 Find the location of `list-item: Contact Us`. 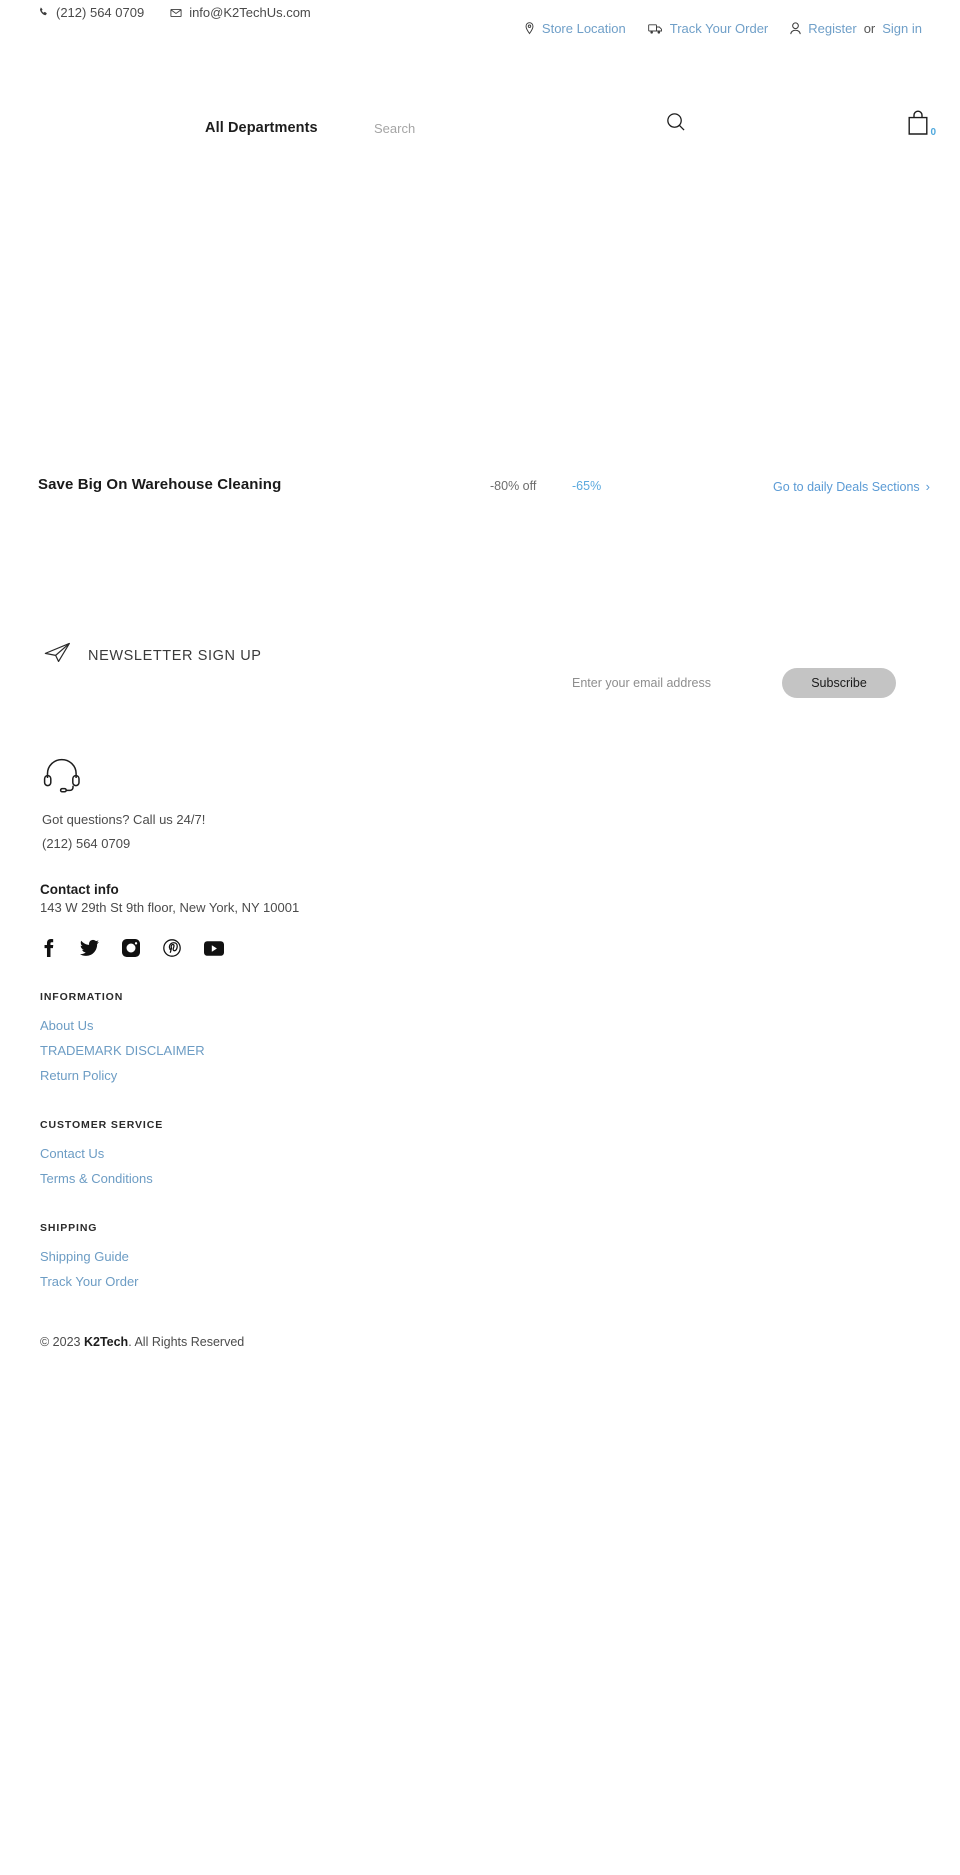

list-item: Contact Us is located at coordinates (481, 1154).